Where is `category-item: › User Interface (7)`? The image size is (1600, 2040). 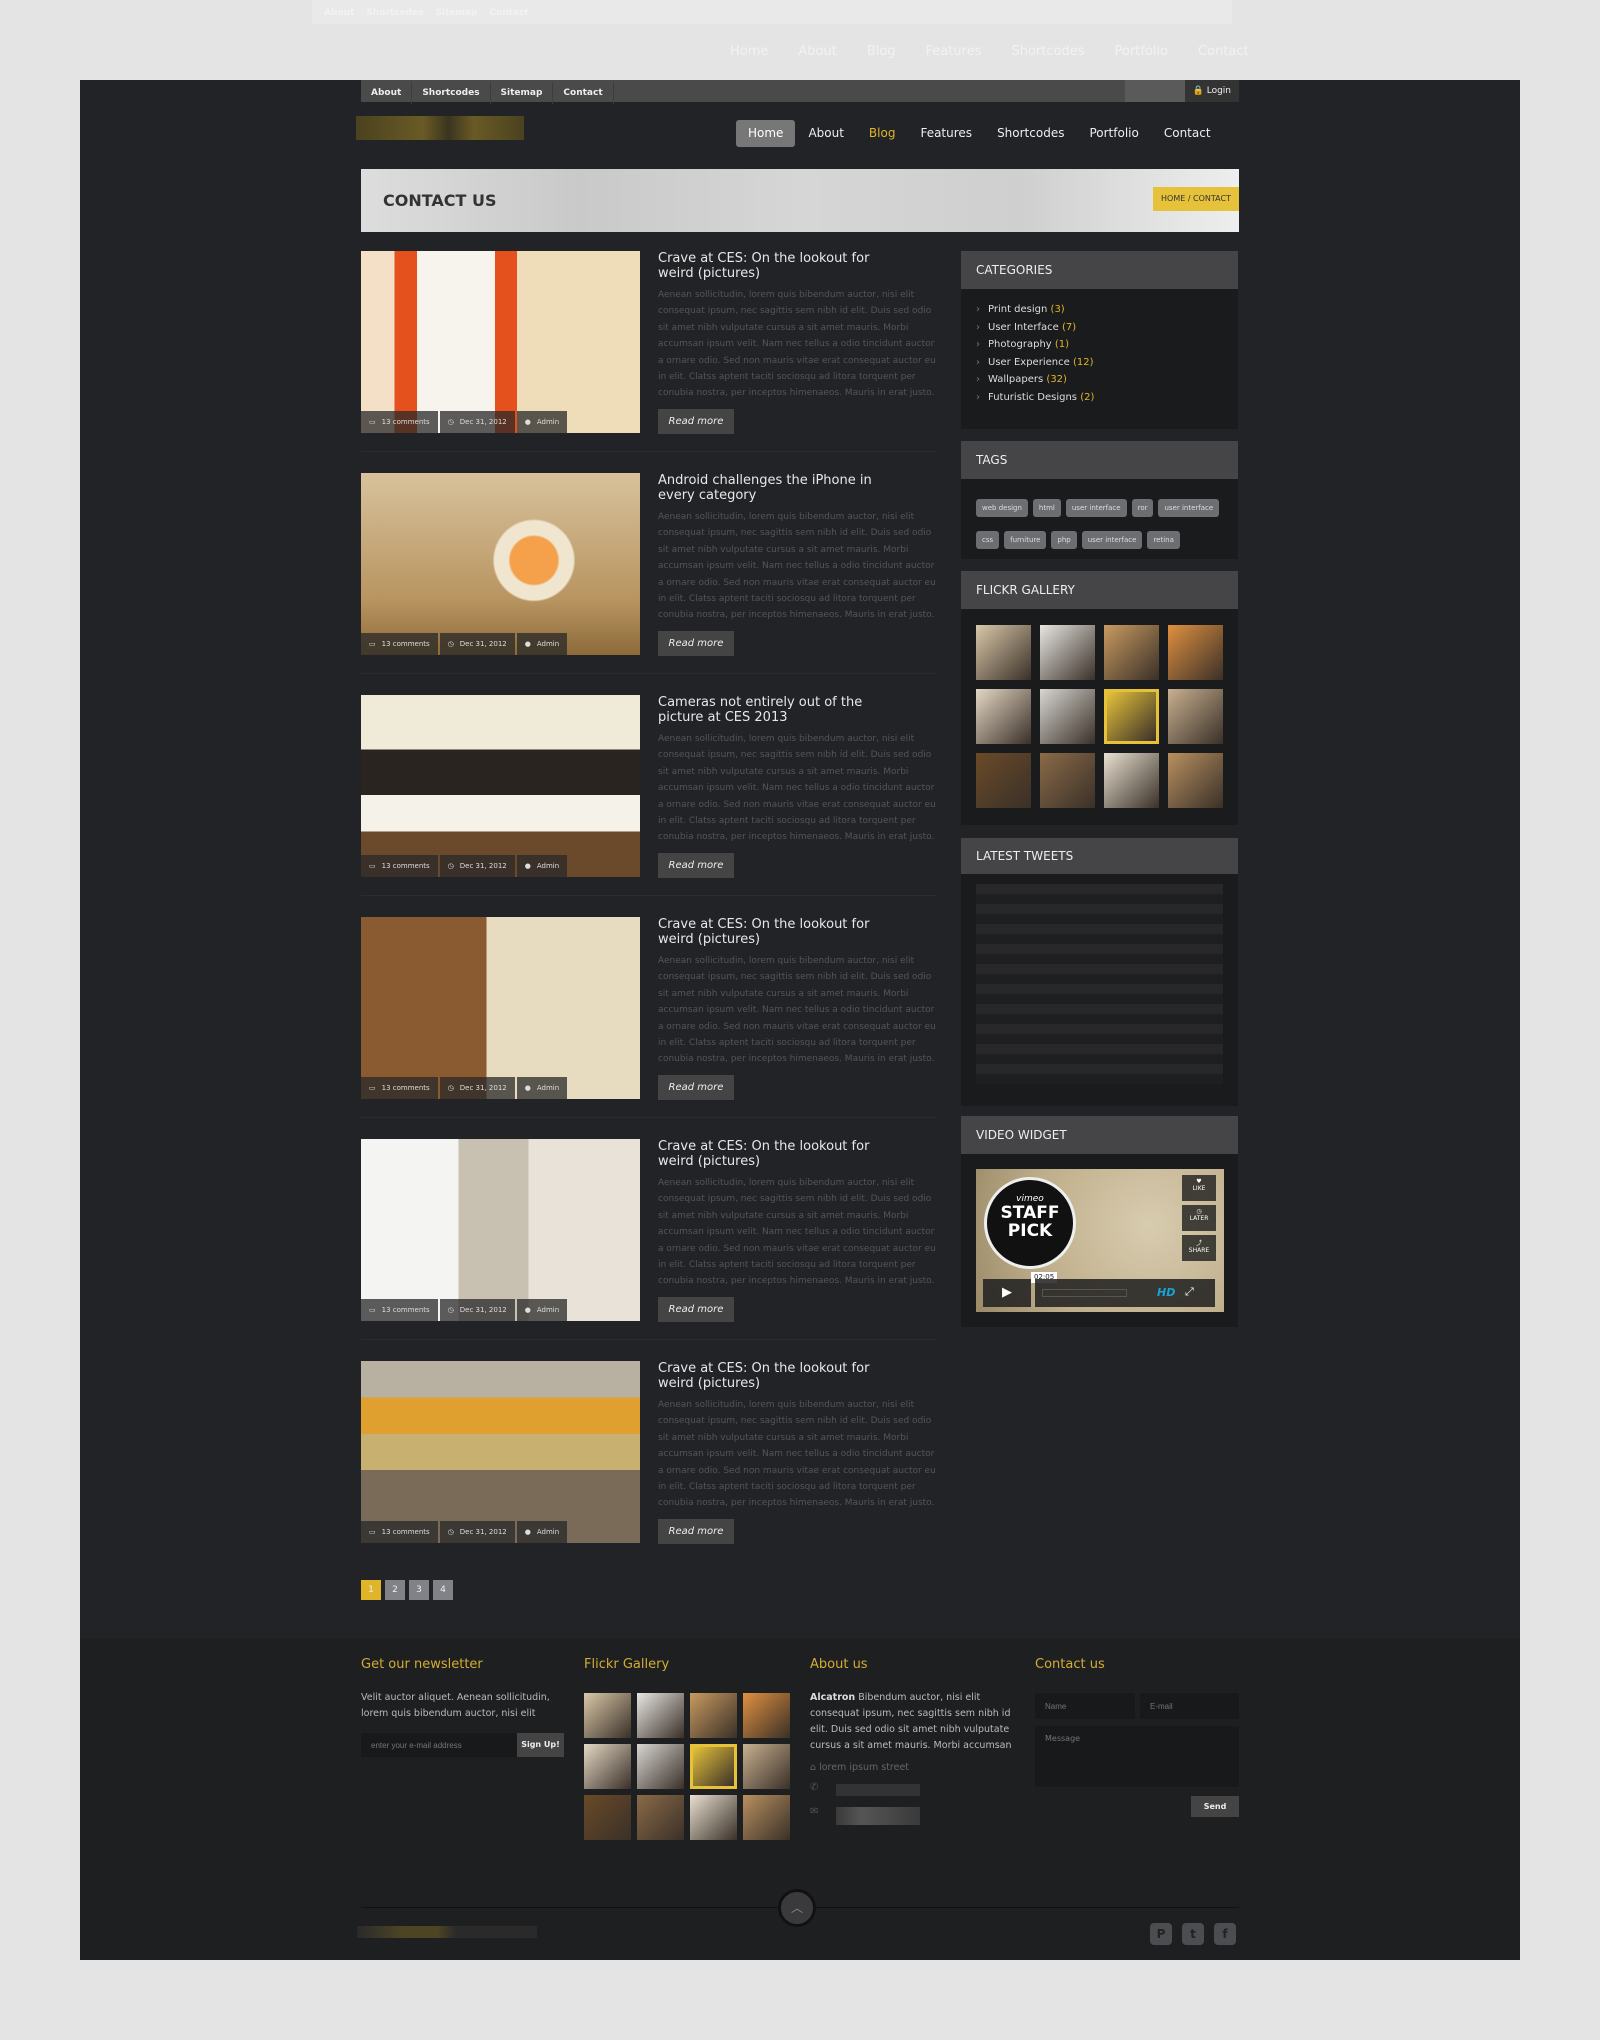 category-item: › User Interface (7) is located at coordinates (1107, 327).